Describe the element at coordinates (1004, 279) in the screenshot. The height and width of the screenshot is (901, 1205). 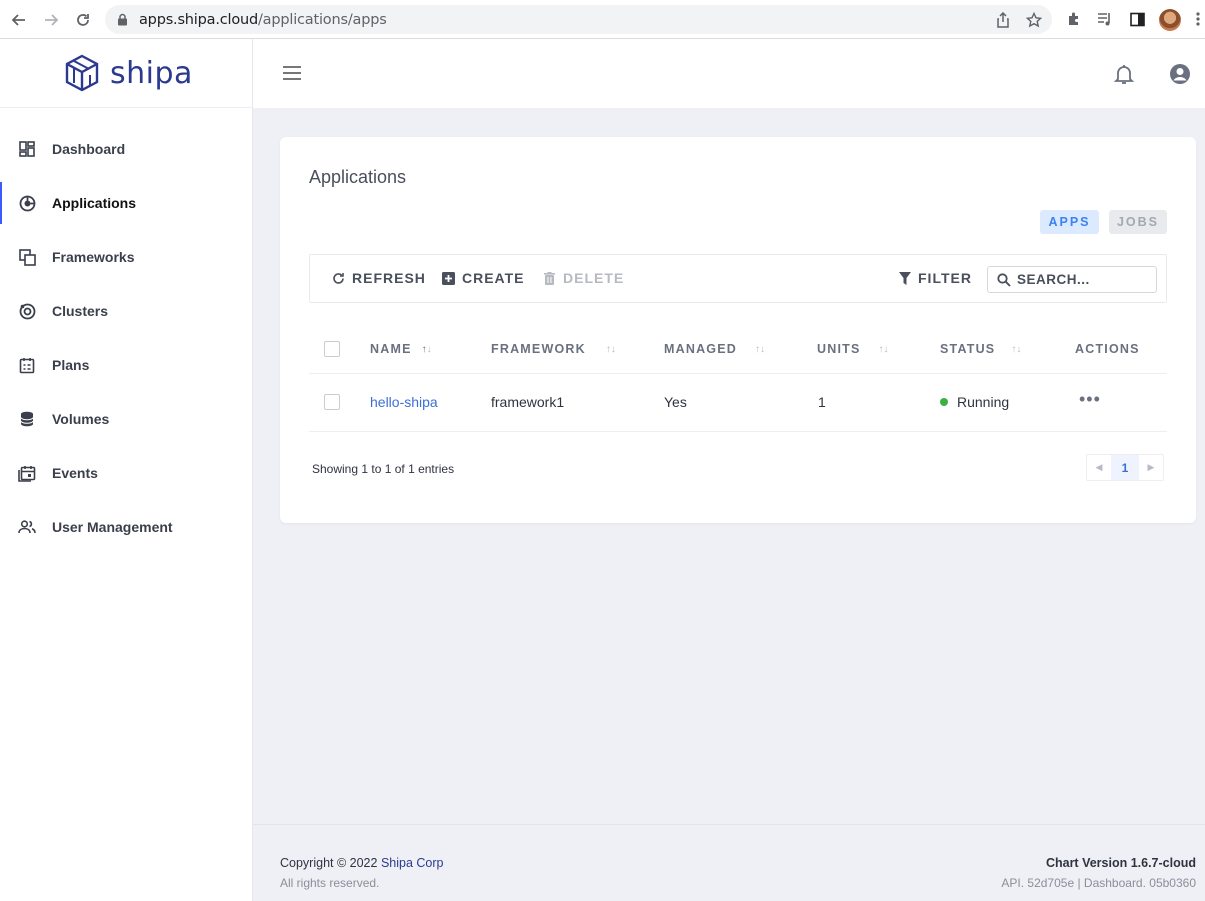
I see `search-icon` at that location.